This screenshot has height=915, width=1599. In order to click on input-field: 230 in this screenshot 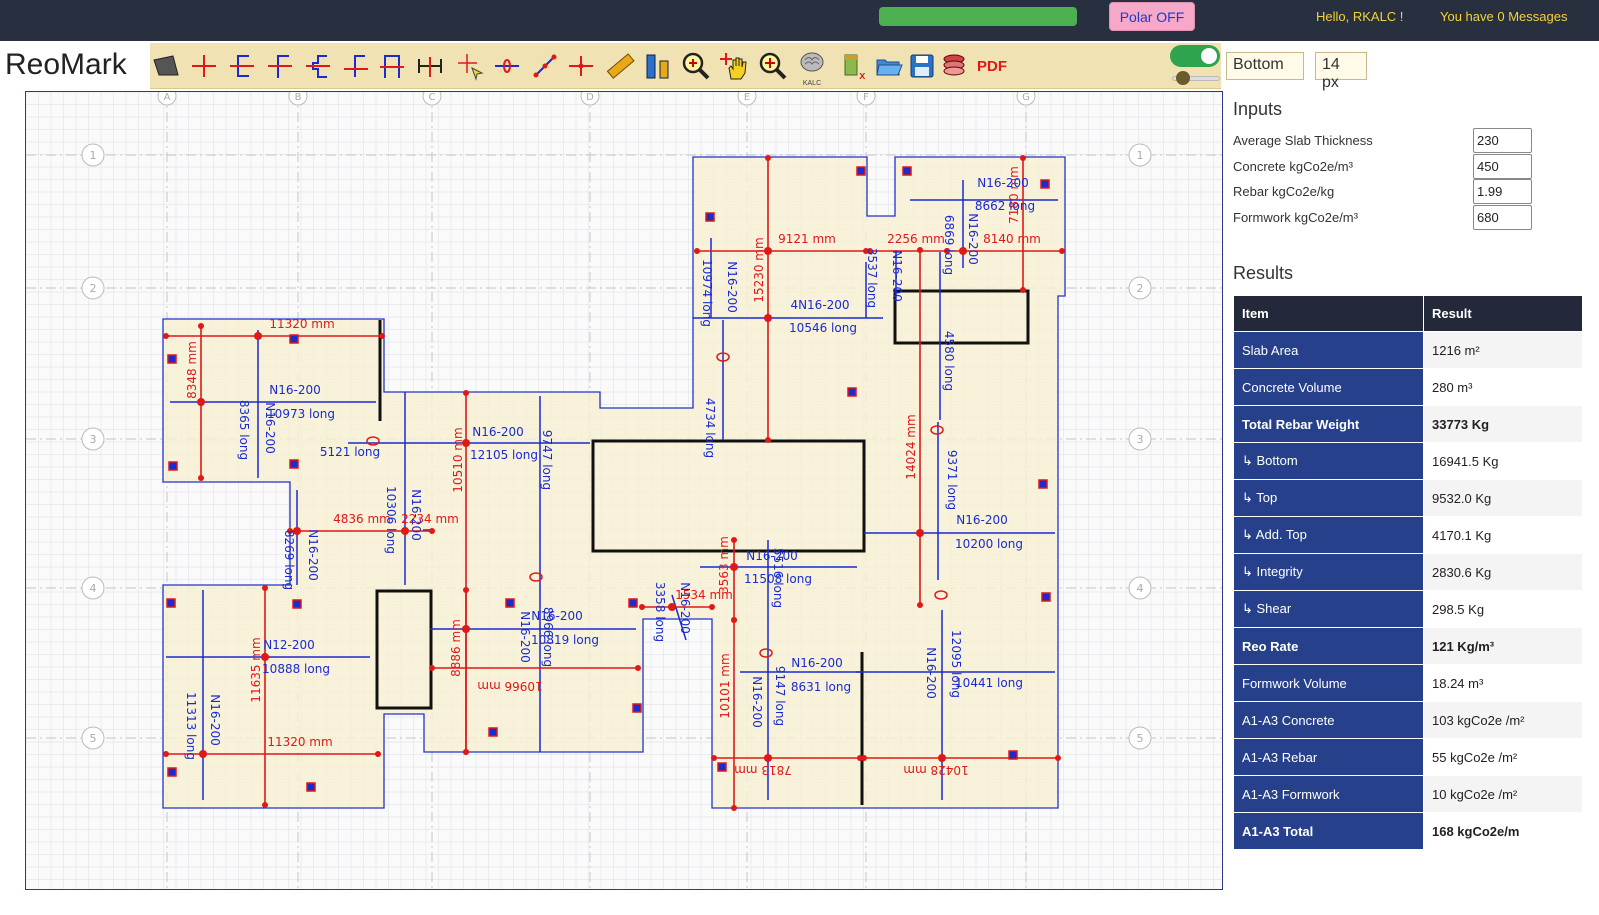, I will do `click(1502, 140)`.